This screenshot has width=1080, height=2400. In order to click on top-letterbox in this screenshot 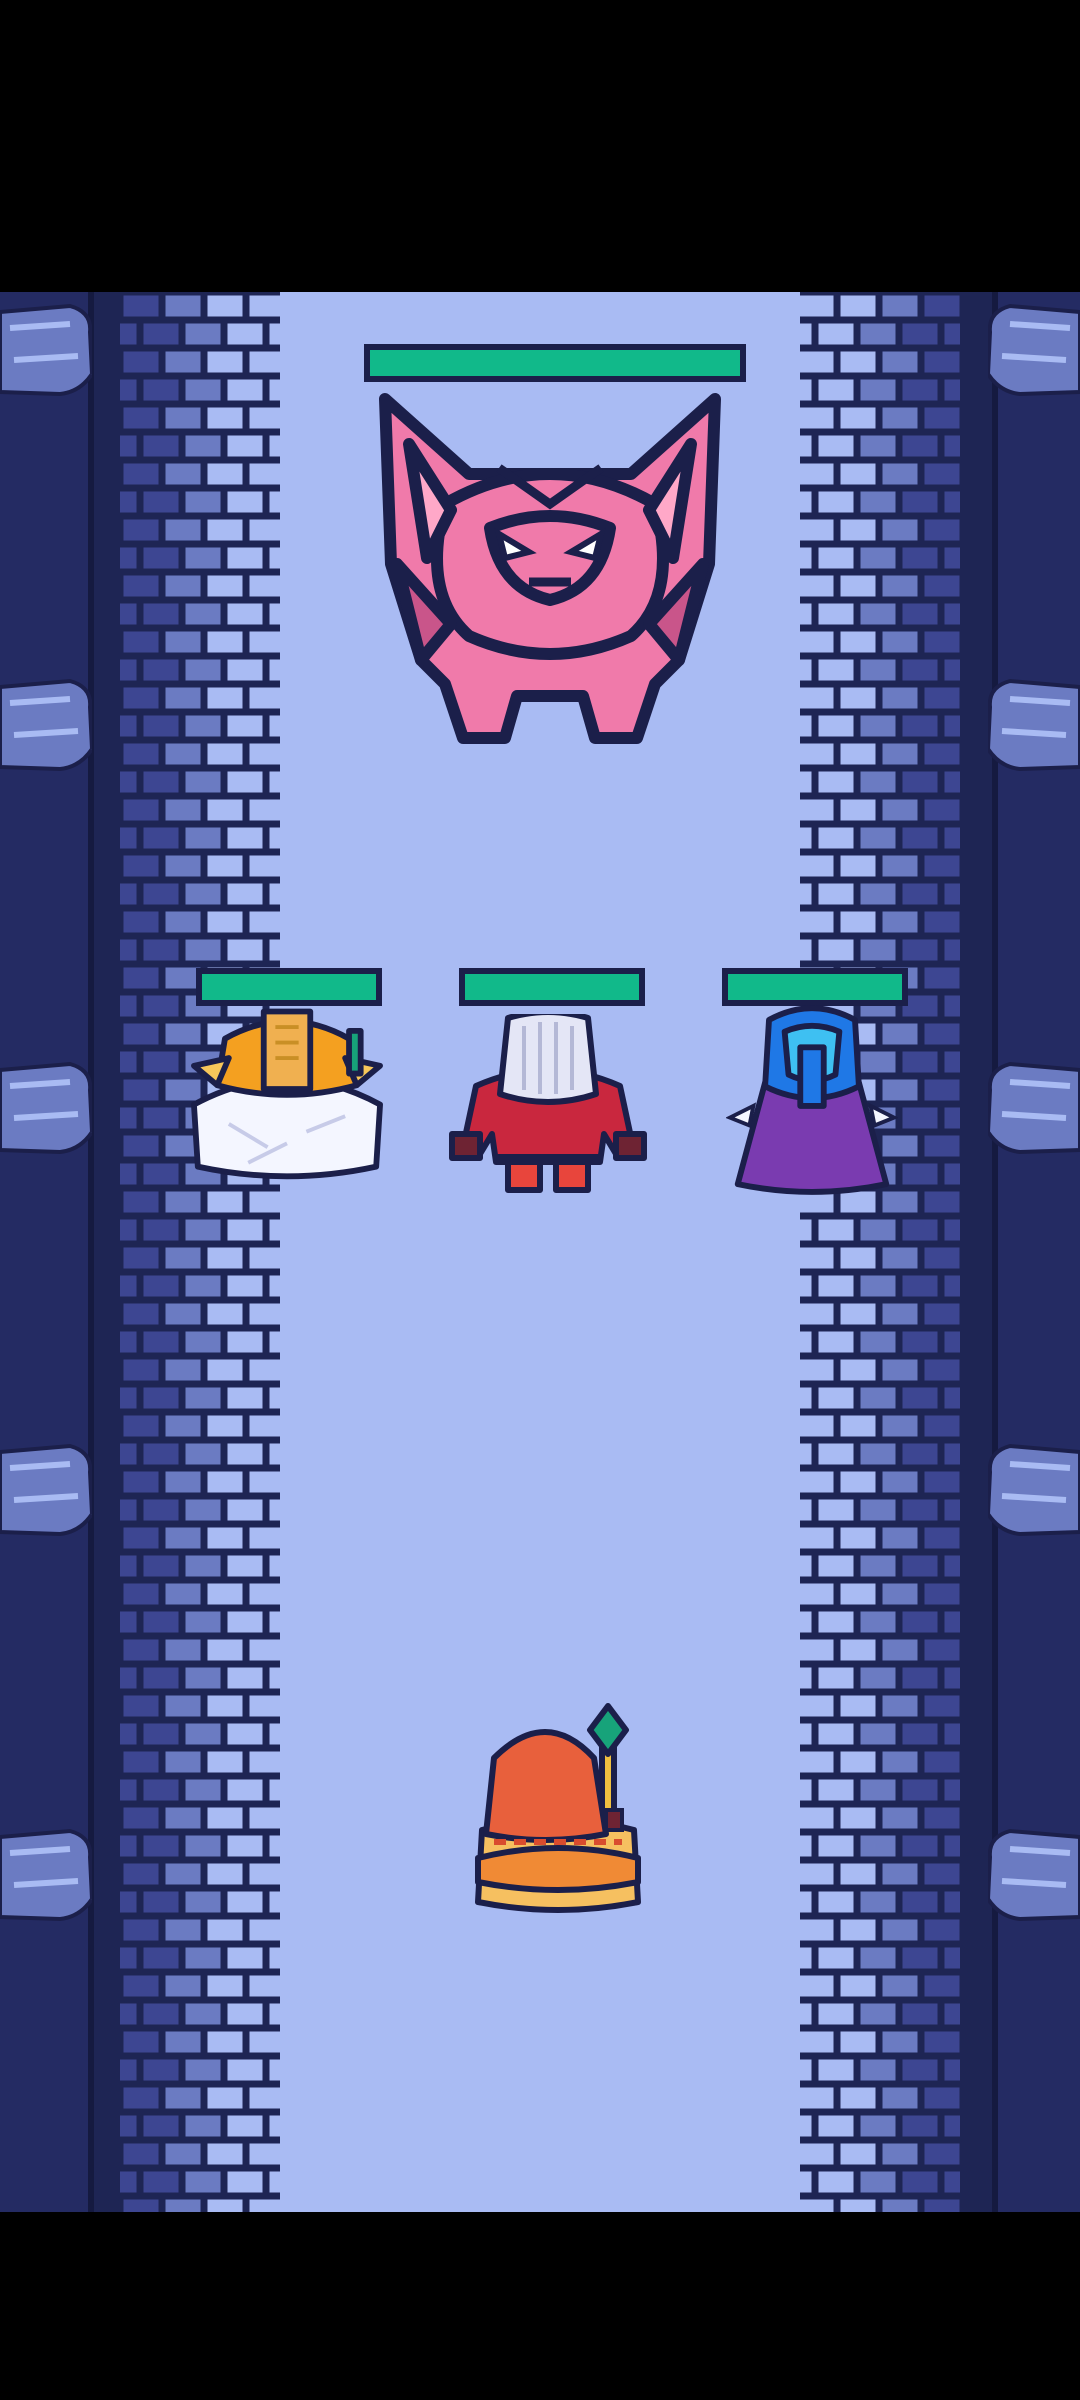, I will do `click(540, 146)`.